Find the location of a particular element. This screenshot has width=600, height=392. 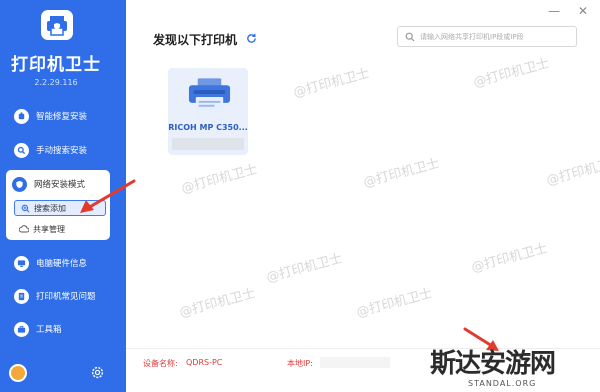

device-name-label: 设备名称: is located at coordinates (160, 363).